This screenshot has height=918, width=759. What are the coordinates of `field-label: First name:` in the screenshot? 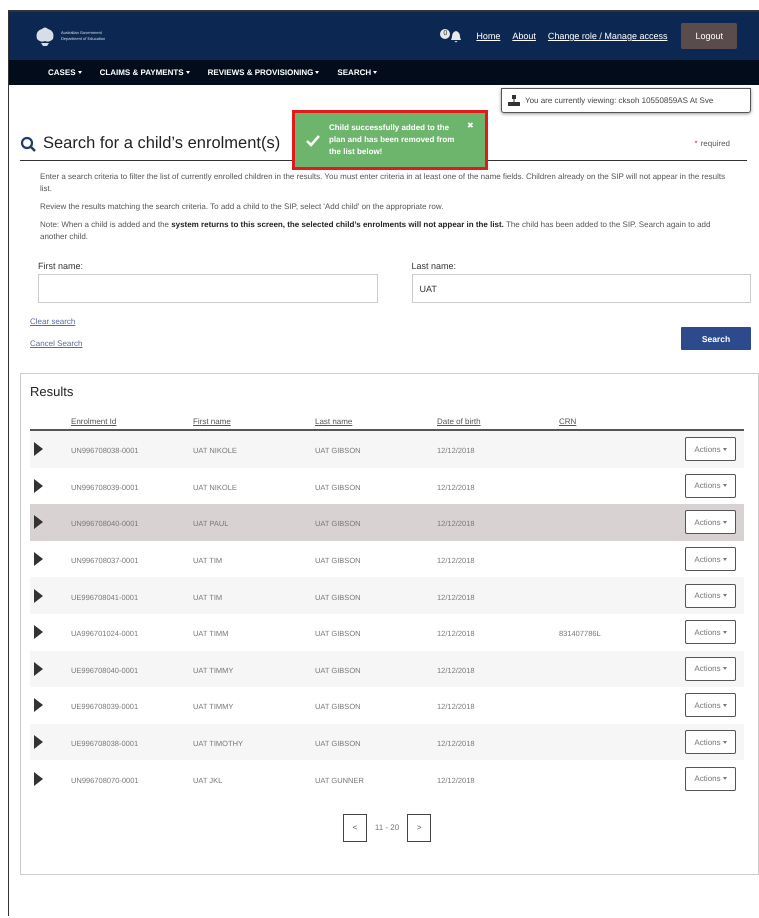 It's located at (61, 266).